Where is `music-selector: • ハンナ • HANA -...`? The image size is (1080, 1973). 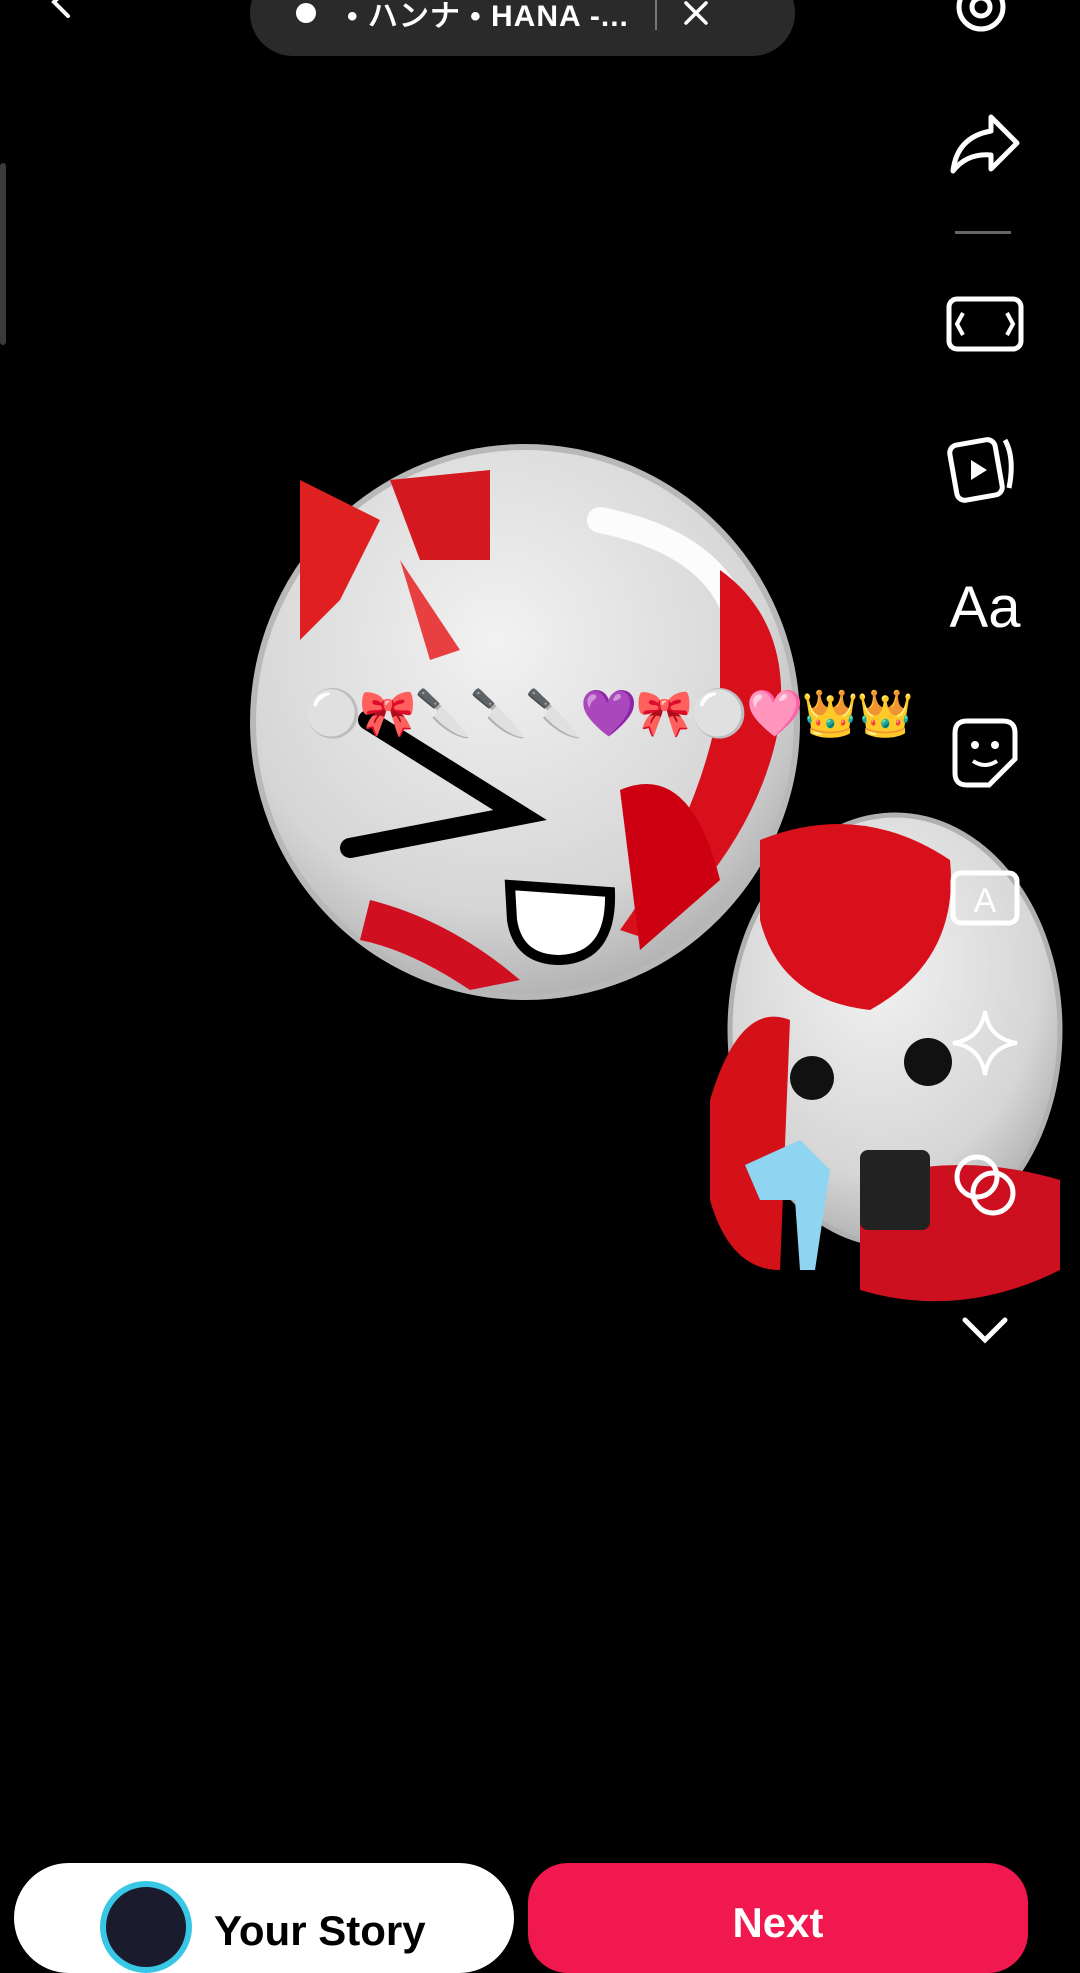 music-selector: • ハンナ • HANA -... is located at coordinates (522, 28).